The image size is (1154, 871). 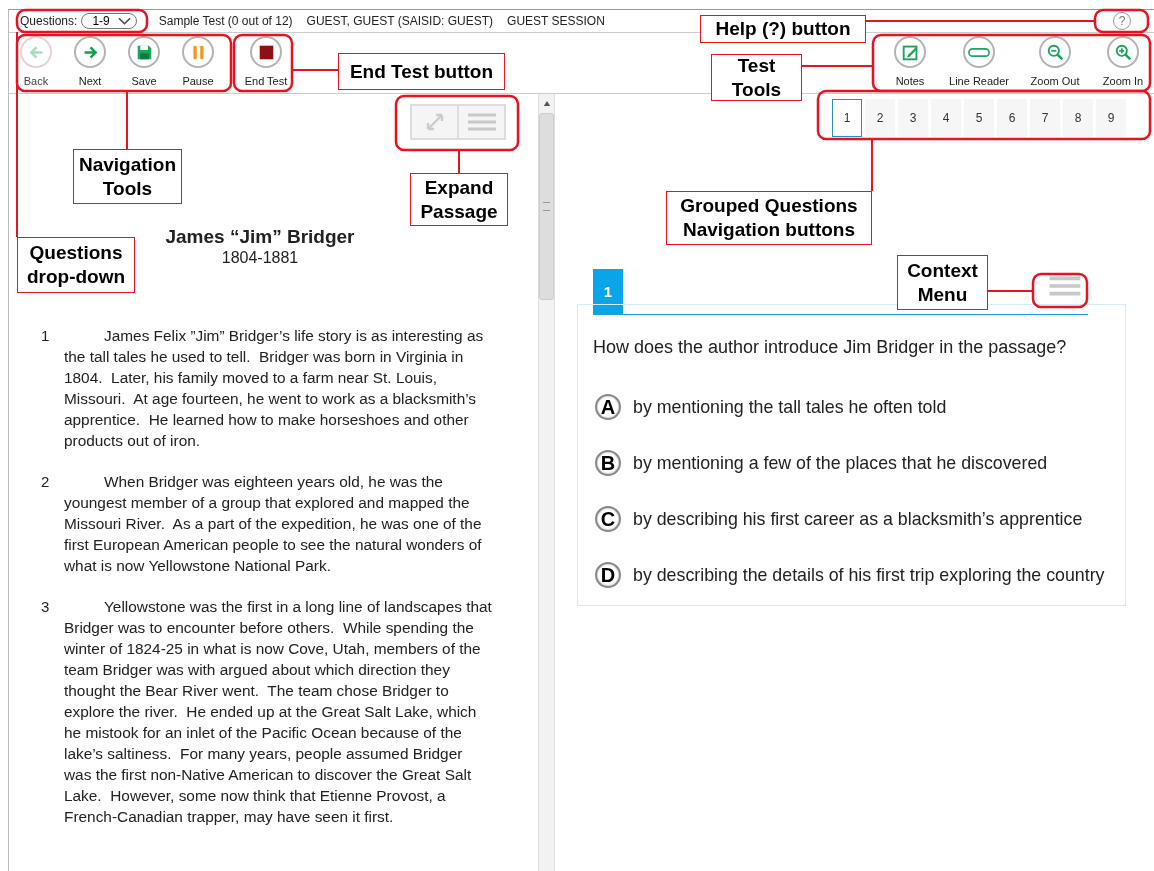 What do you see at coordinates (266, 52) in the screenshot?
I see `stop-icon` at bounding box center [266, 52].